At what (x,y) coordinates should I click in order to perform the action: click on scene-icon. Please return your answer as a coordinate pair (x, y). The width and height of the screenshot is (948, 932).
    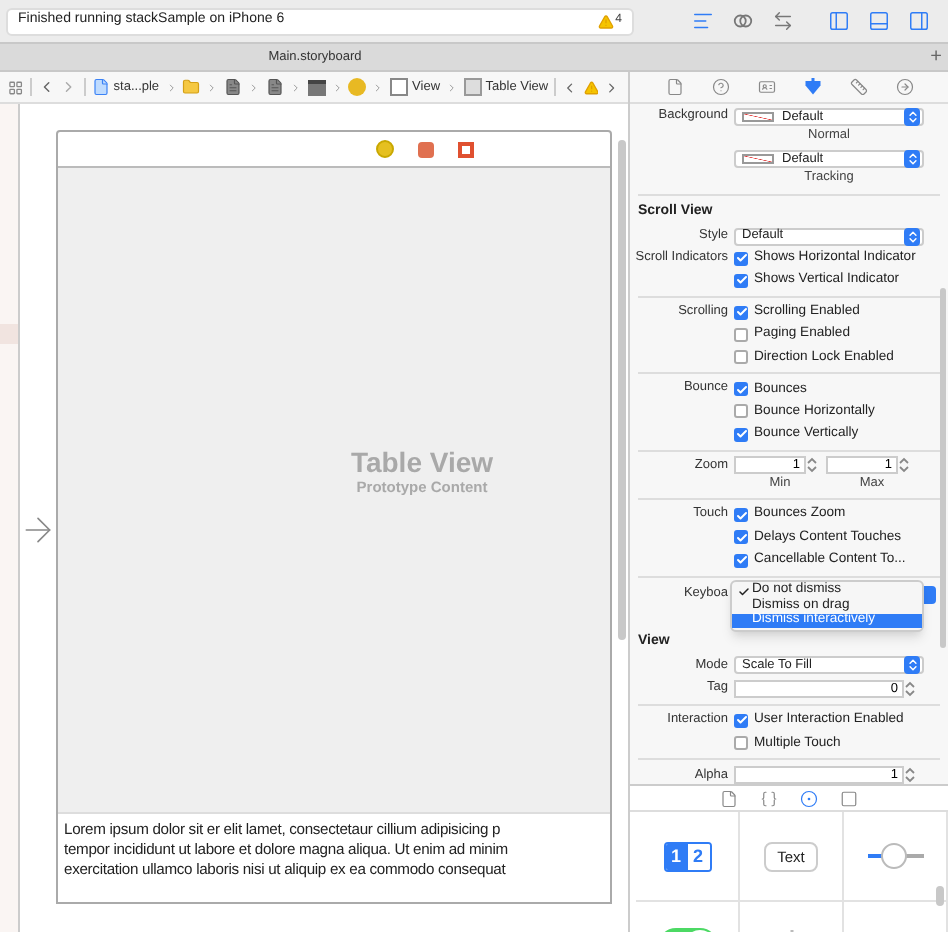
    Looking at the image, I should click on (316, 87).